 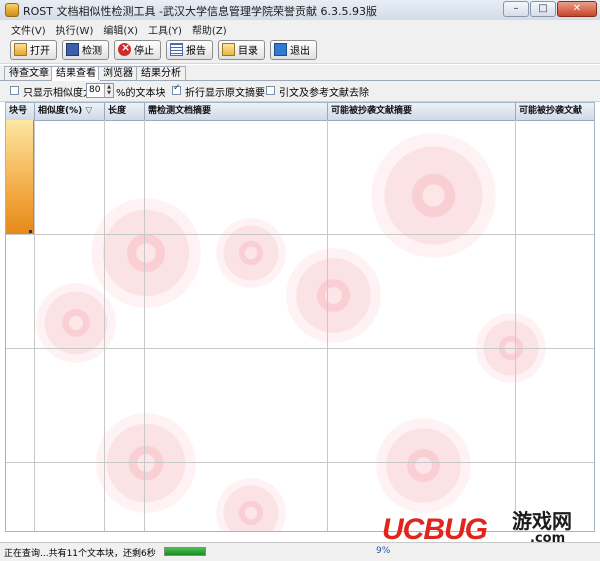 What do you see at coordinates (76, 73) in the screenshot?
I see `tab-results-view: 结果查看` at bounding box center [76, 73].